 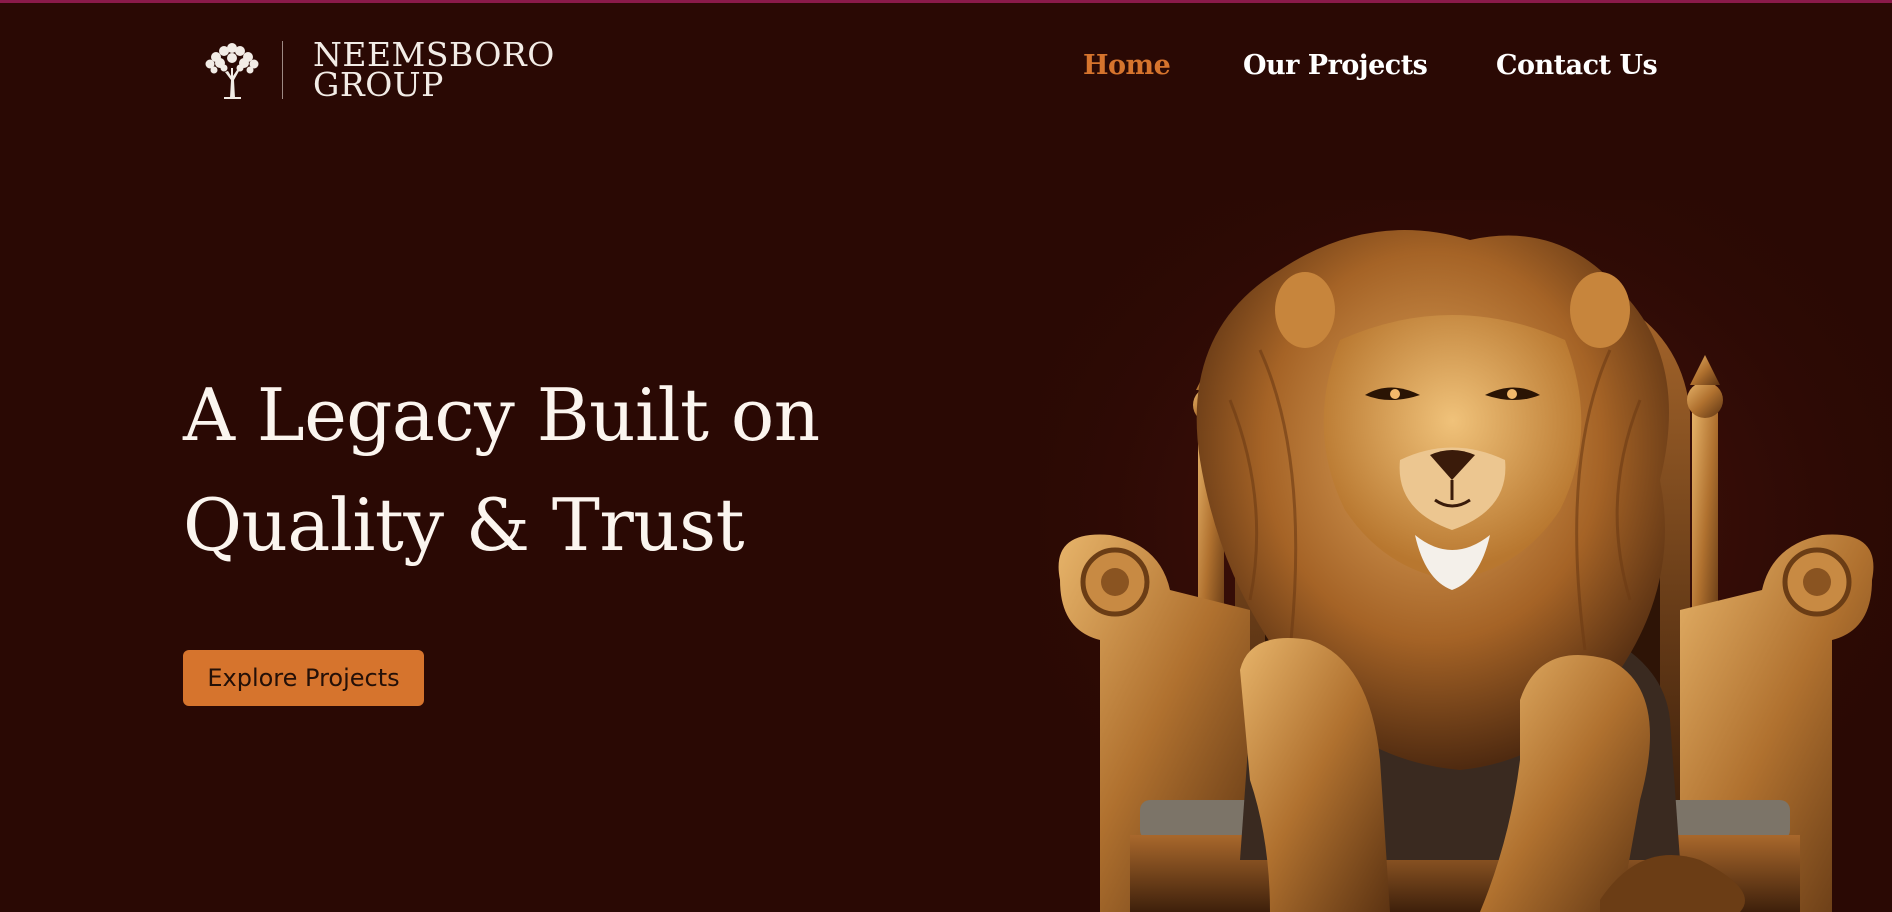 What do you see at coordinates (946, 70) in the screenshot?
I see `main-nav: Home Our Projects Contact Us` at bounding box center [946, 70].